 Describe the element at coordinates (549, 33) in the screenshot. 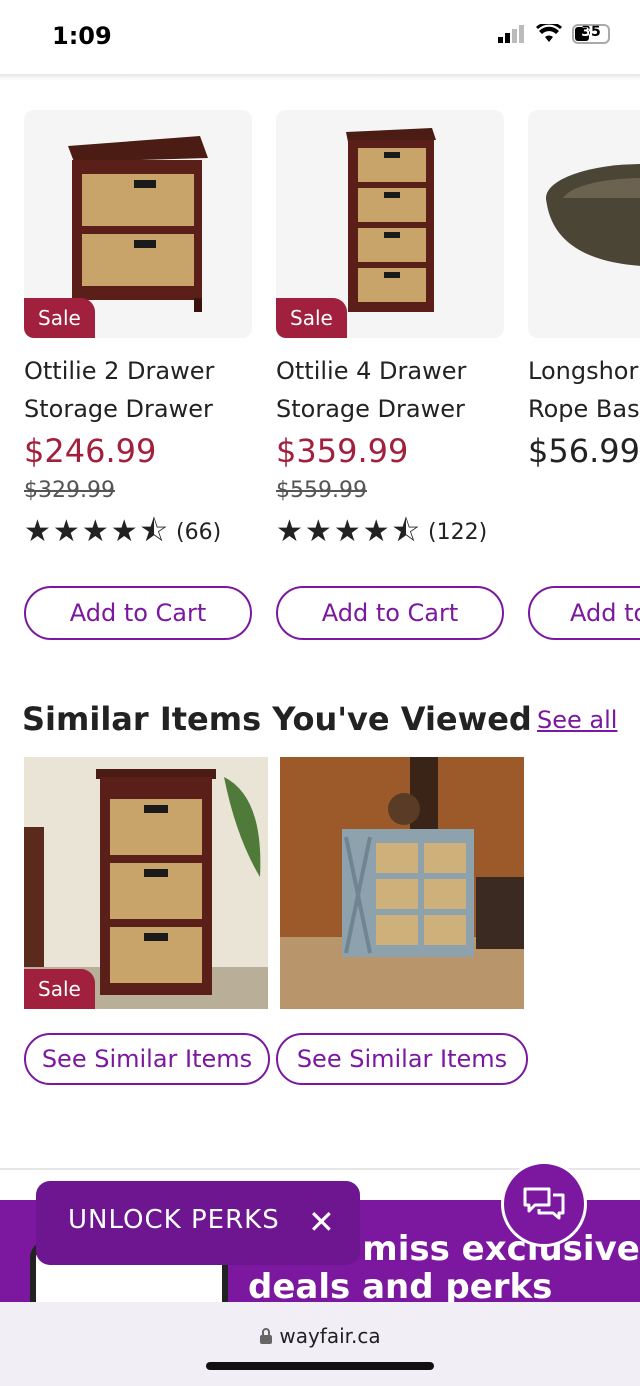

I see `wifi-icon` at that location.